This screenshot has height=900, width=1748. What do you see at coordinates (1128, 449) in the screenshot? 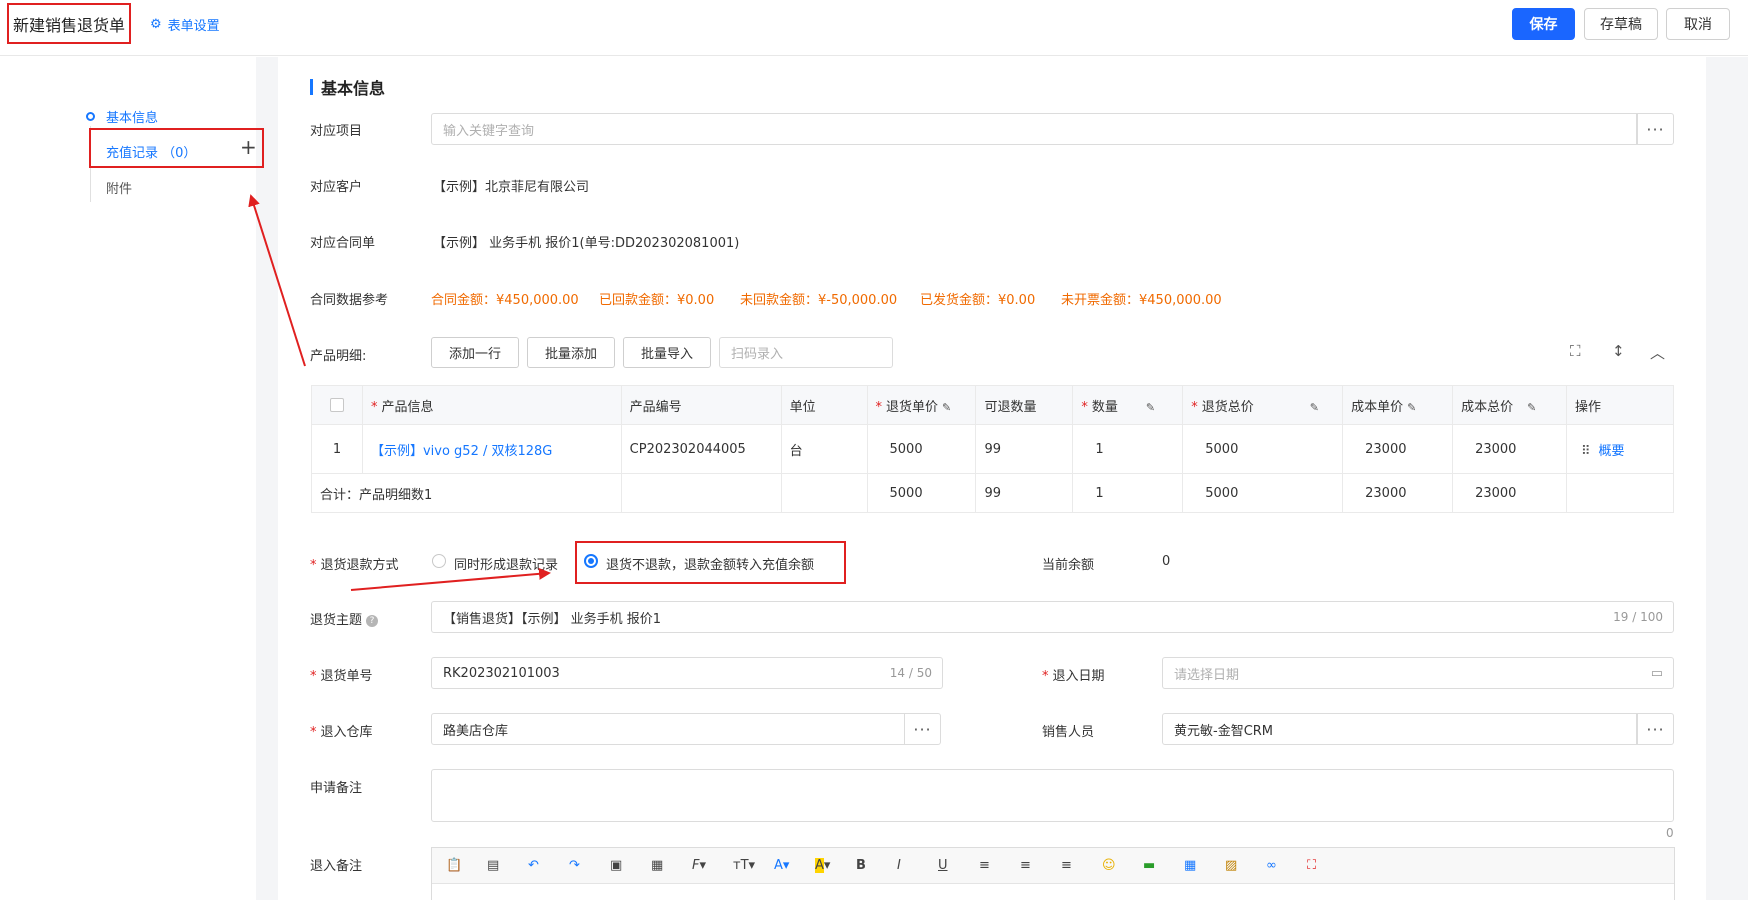
I see `qty-cell: 1` at bounding box center [1128, 449].